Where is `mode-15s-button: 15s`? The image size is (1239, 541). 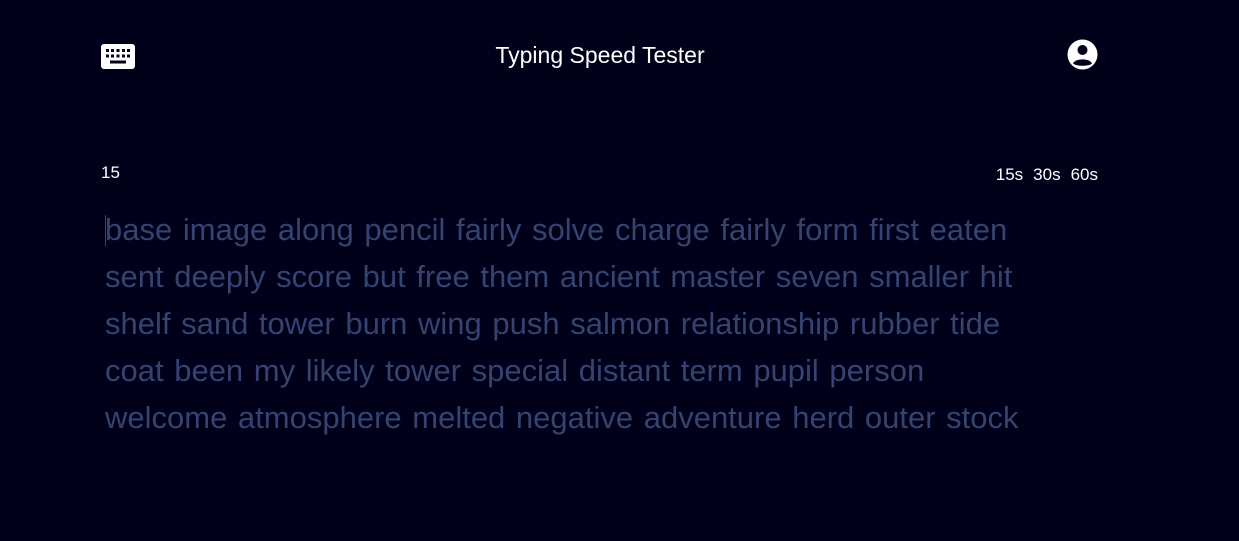
mode-15s-button: 15s is located at coordinates (1009, 175).